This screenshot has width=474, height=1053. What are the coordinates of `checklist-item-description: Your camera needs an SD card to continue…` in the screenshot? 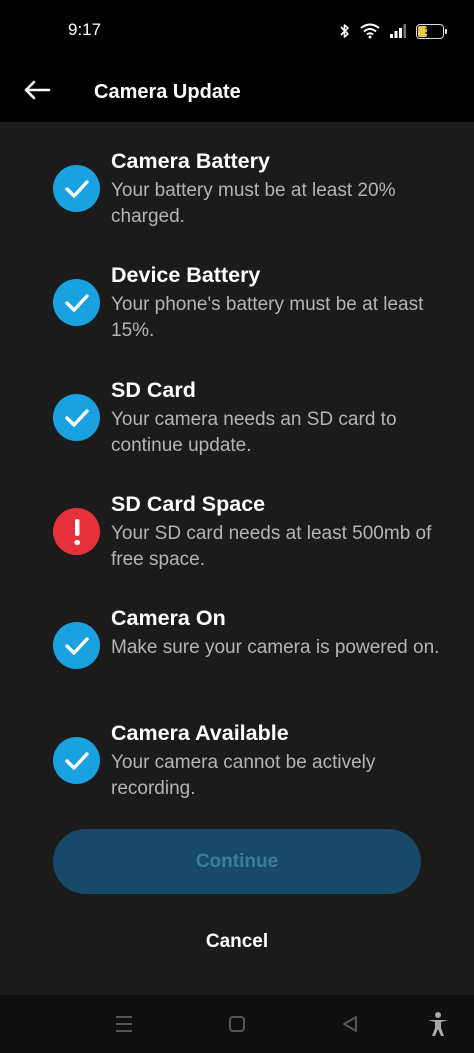 It's located at (254, 432).